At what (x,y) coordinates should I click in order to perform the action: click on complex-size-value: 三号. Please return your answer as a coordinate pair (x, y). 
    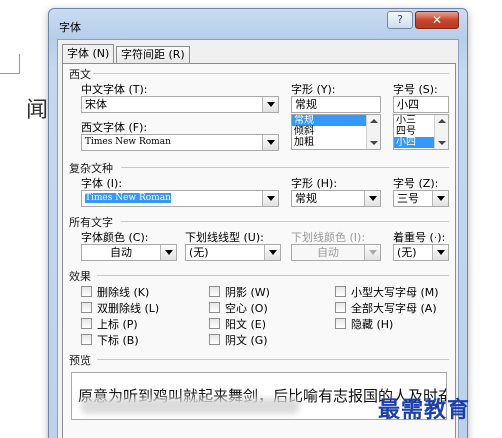
    Looking at the image, I should click on (408, 198).